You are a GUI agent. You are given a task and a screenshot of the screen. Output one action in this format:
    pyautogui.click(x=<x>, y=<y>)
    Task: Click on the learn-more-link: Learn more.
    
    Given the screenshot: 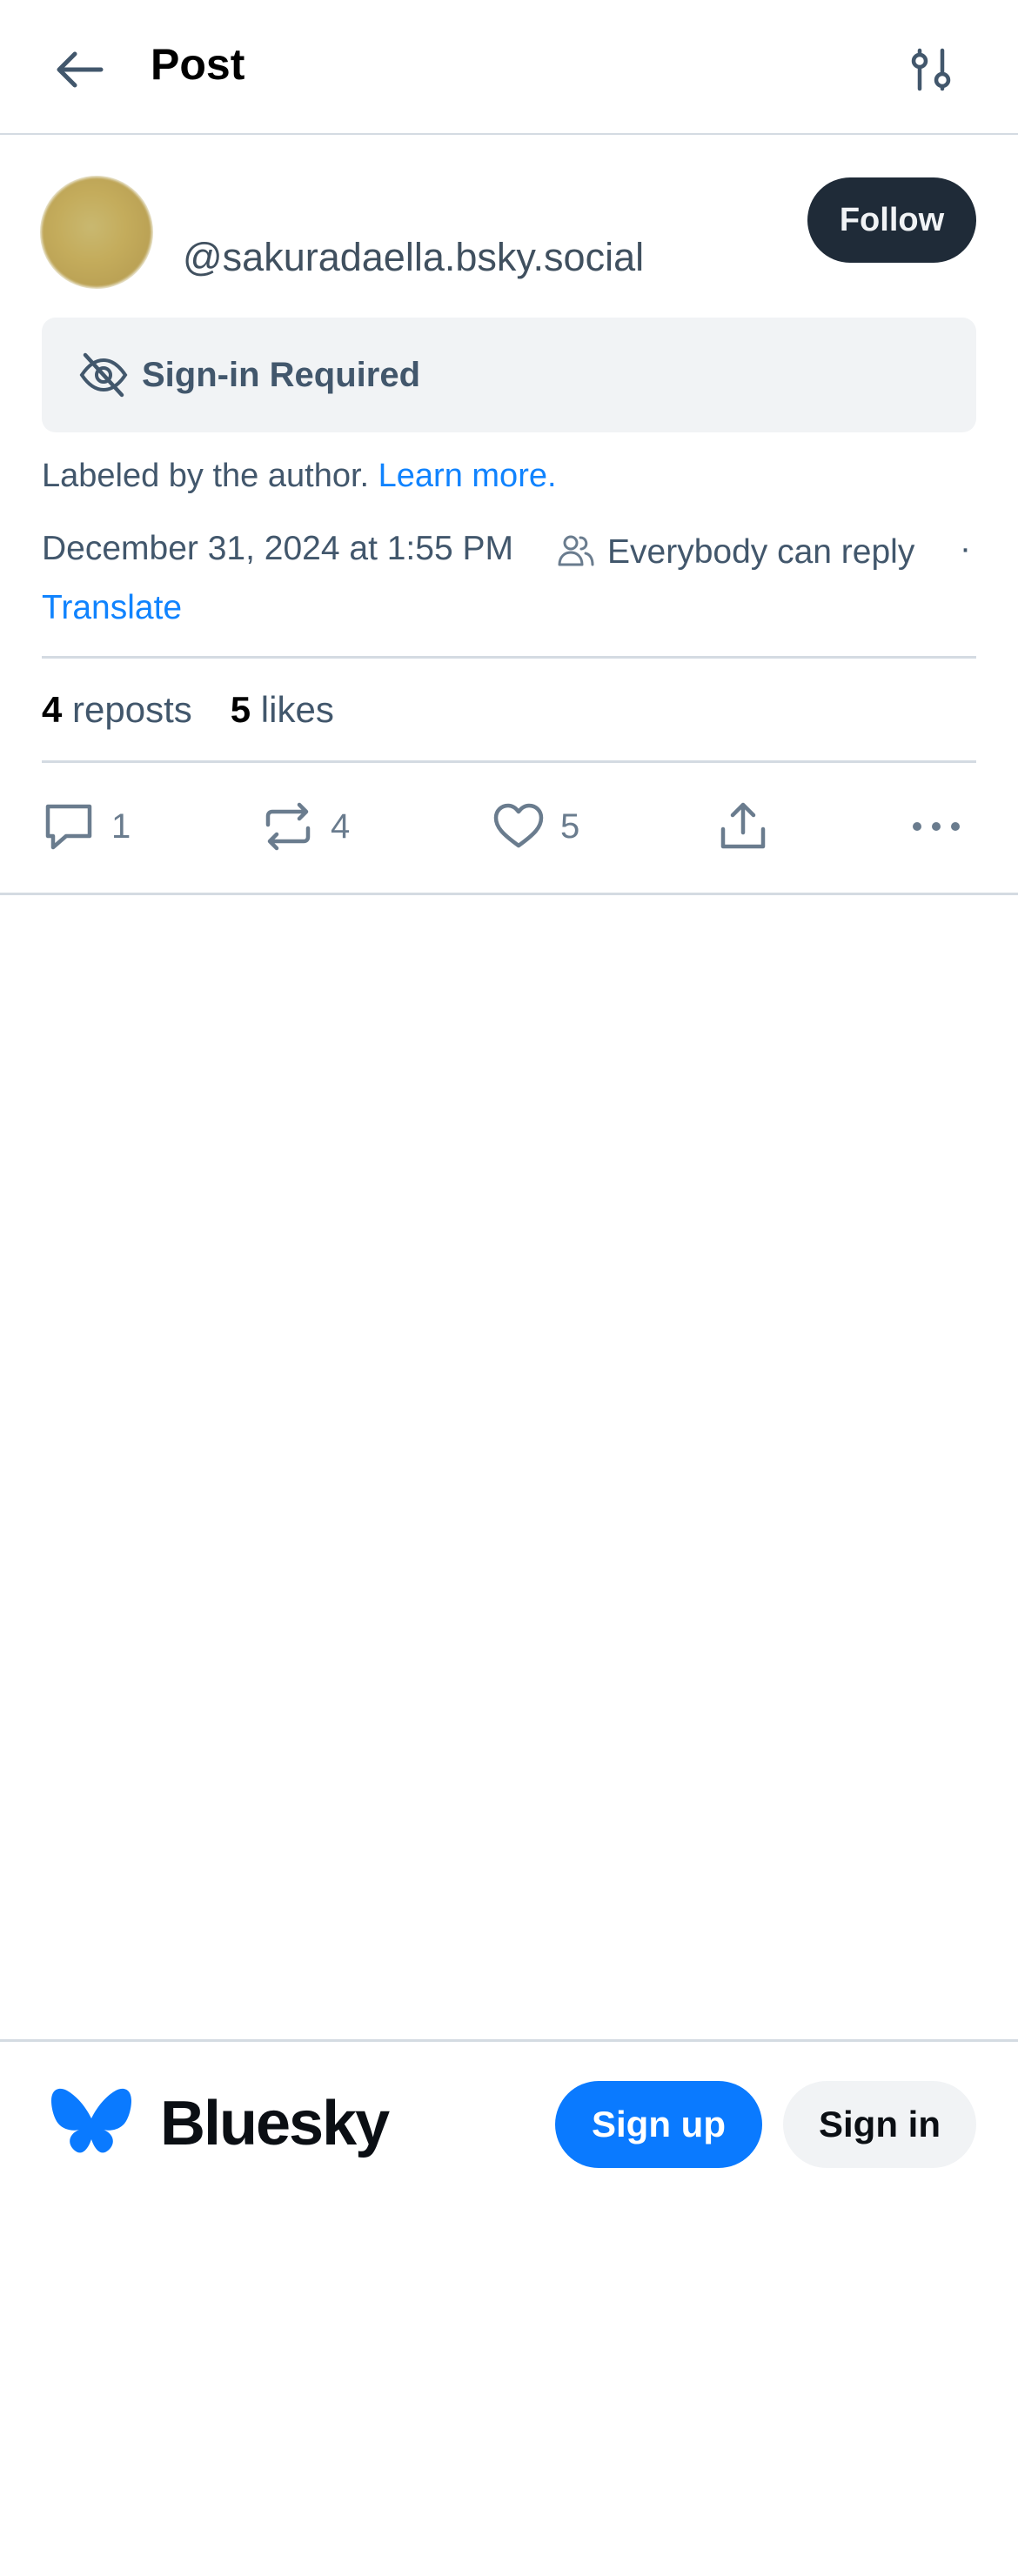 What is the action you would take?
    pyautogui.click(x=467, y=476)
    